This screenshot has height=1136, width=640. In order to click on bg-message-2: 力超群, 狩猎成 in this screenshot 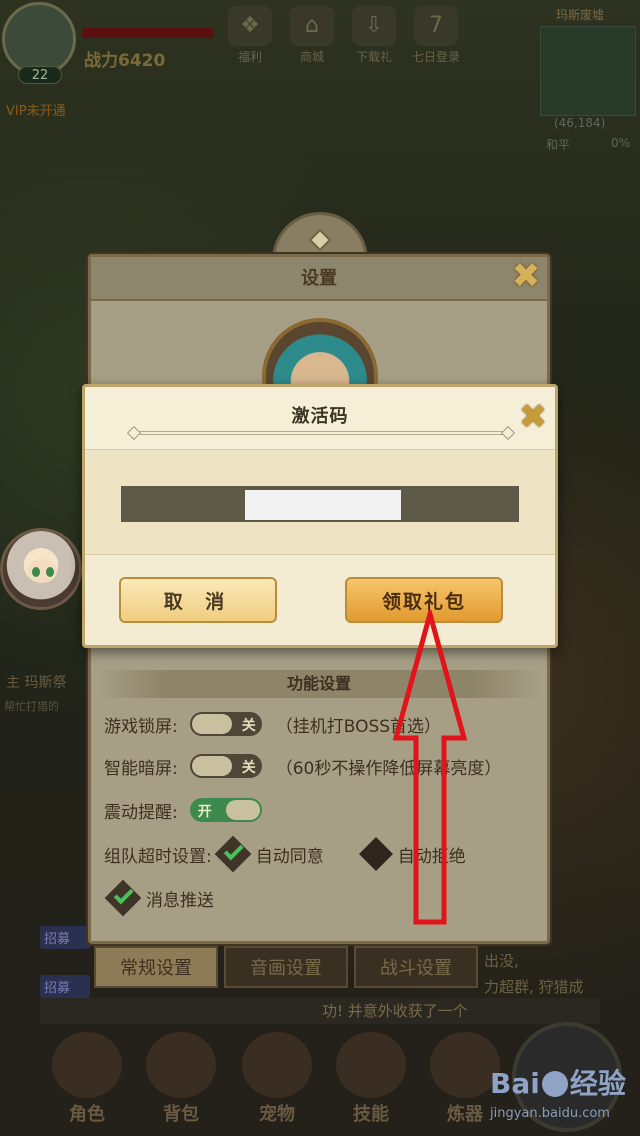, I will do `click(534, 987)`.